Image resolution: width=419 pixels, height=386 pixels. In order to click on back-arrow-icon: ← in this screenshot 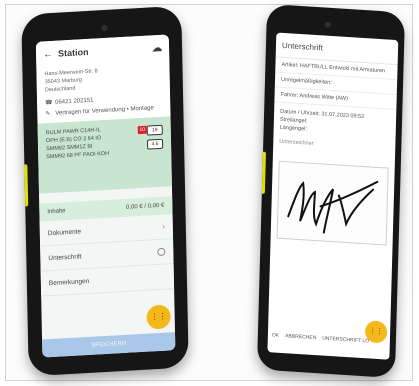, I will do `click(48, 54)`.